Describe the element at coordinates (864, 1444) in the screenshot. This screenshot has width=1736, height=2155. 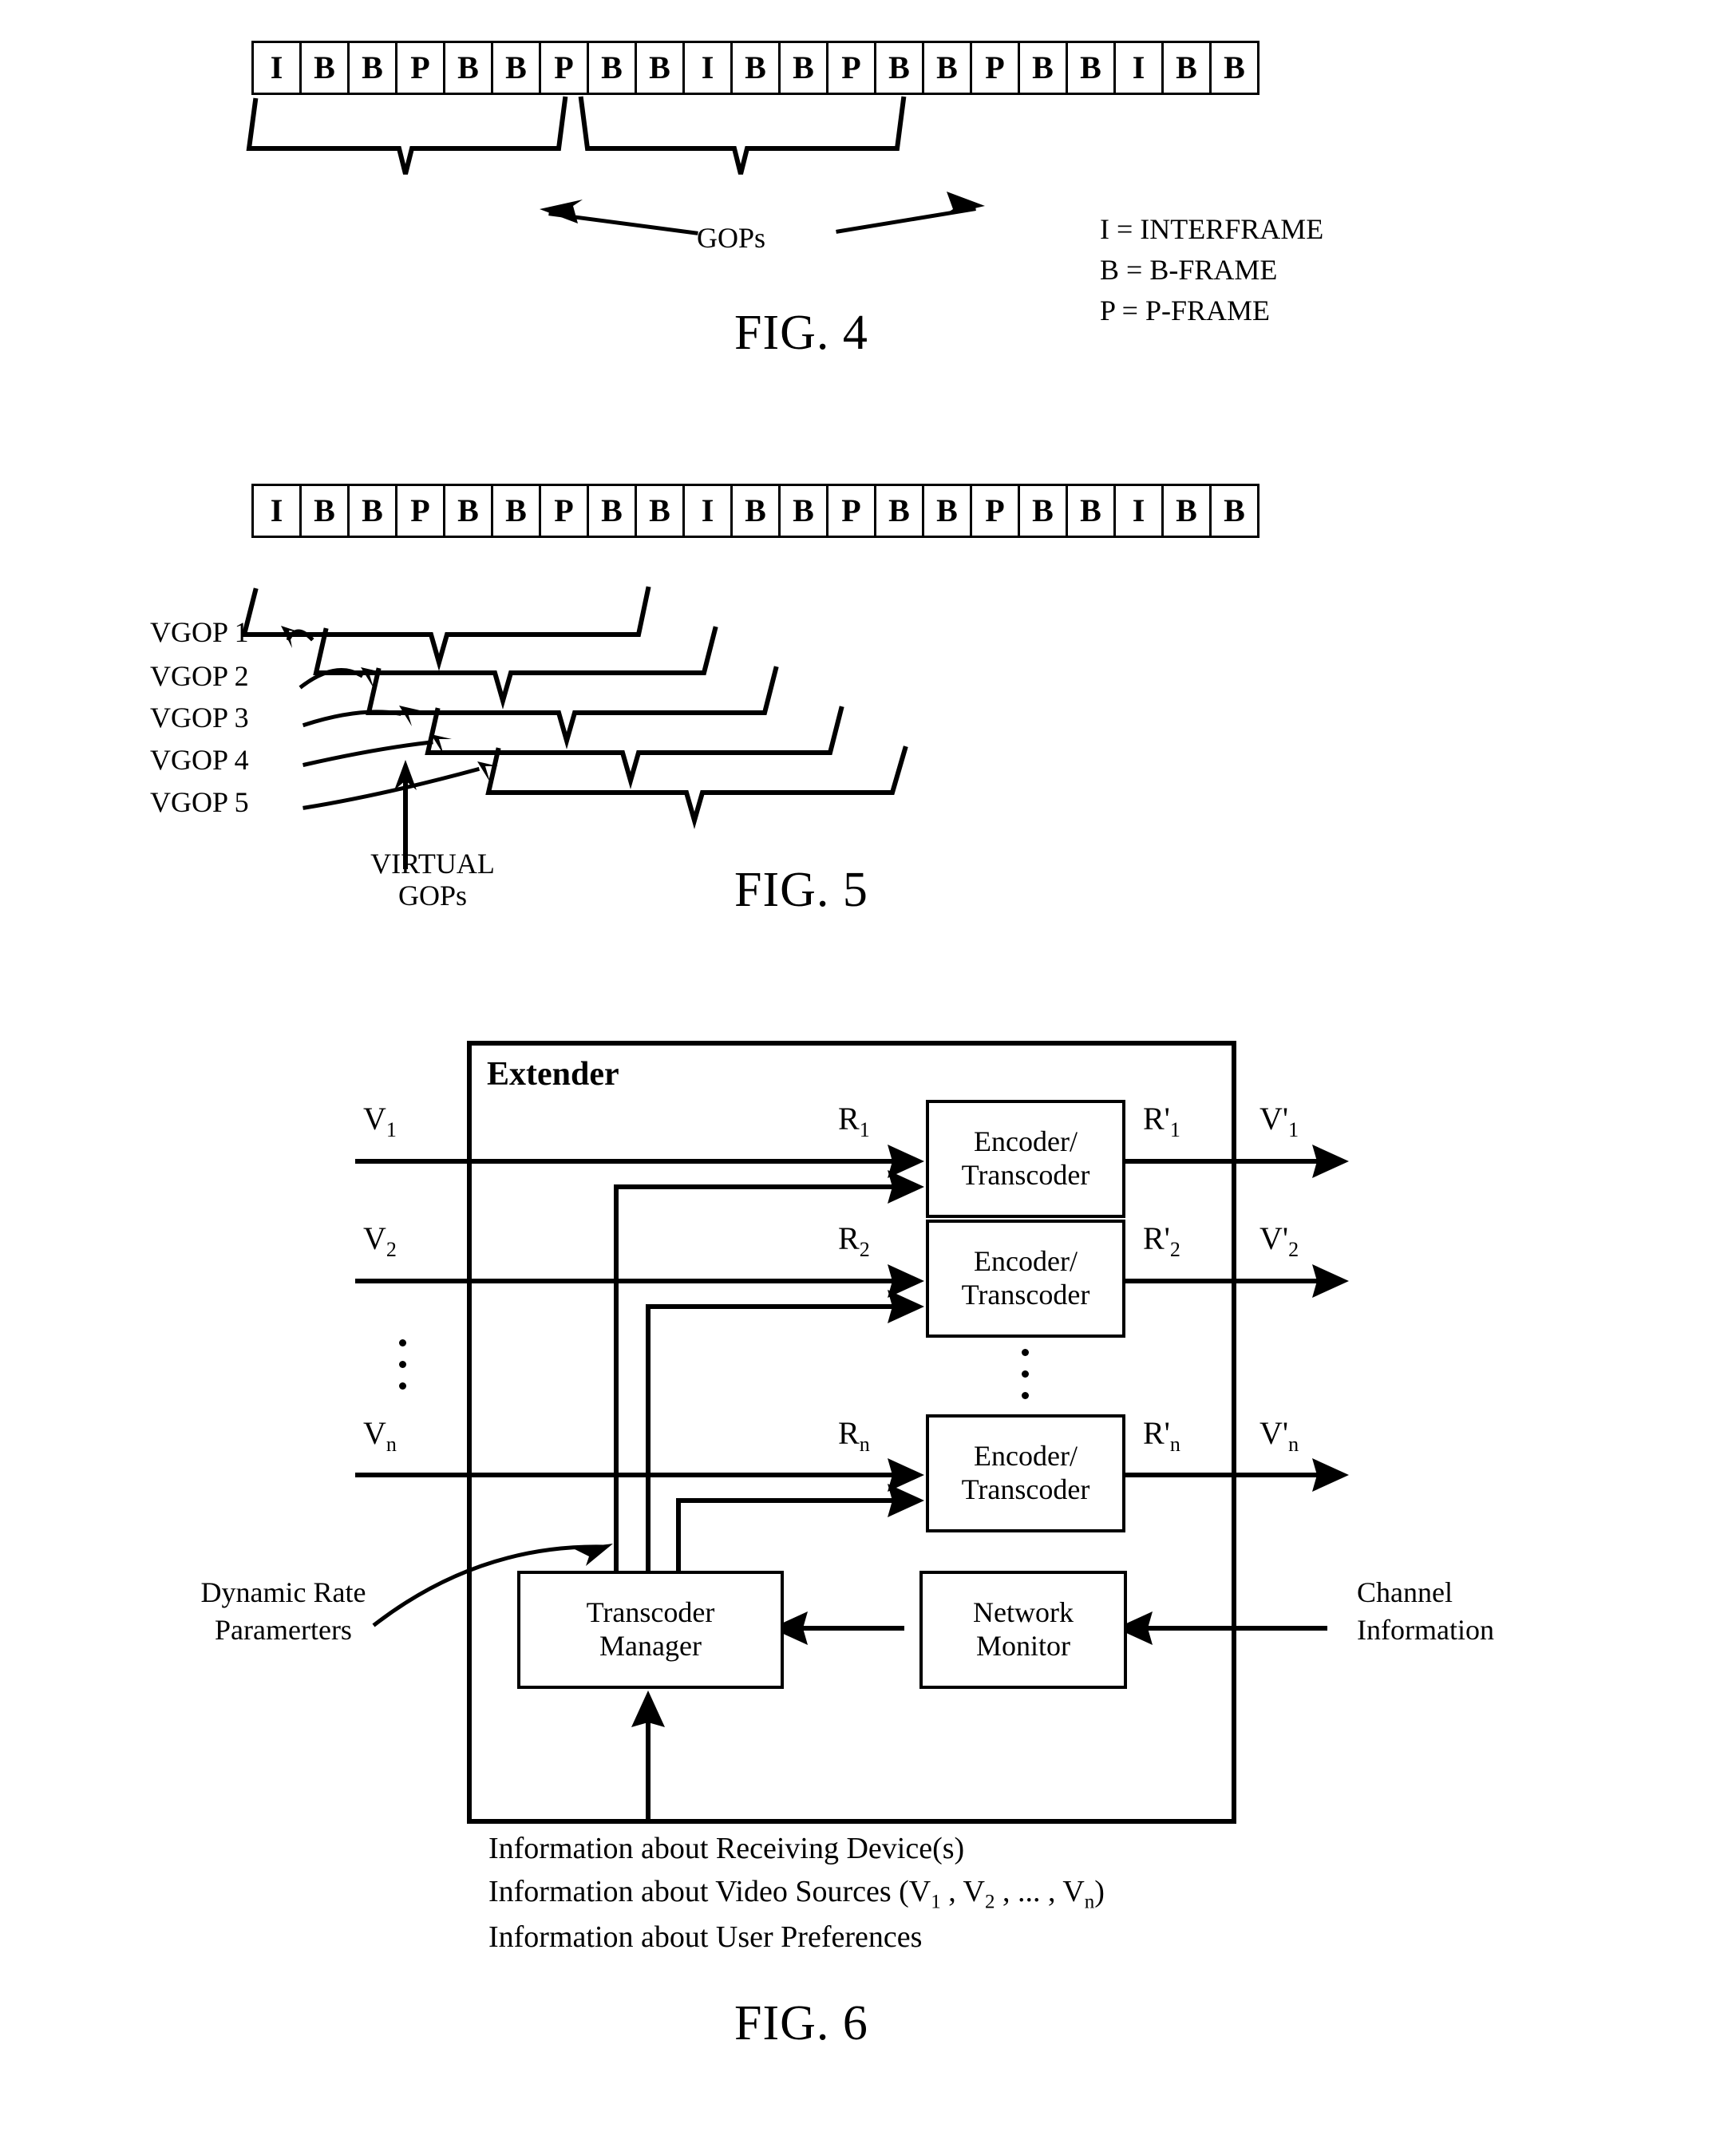
I see `sig-rn-sub: n` at that location.